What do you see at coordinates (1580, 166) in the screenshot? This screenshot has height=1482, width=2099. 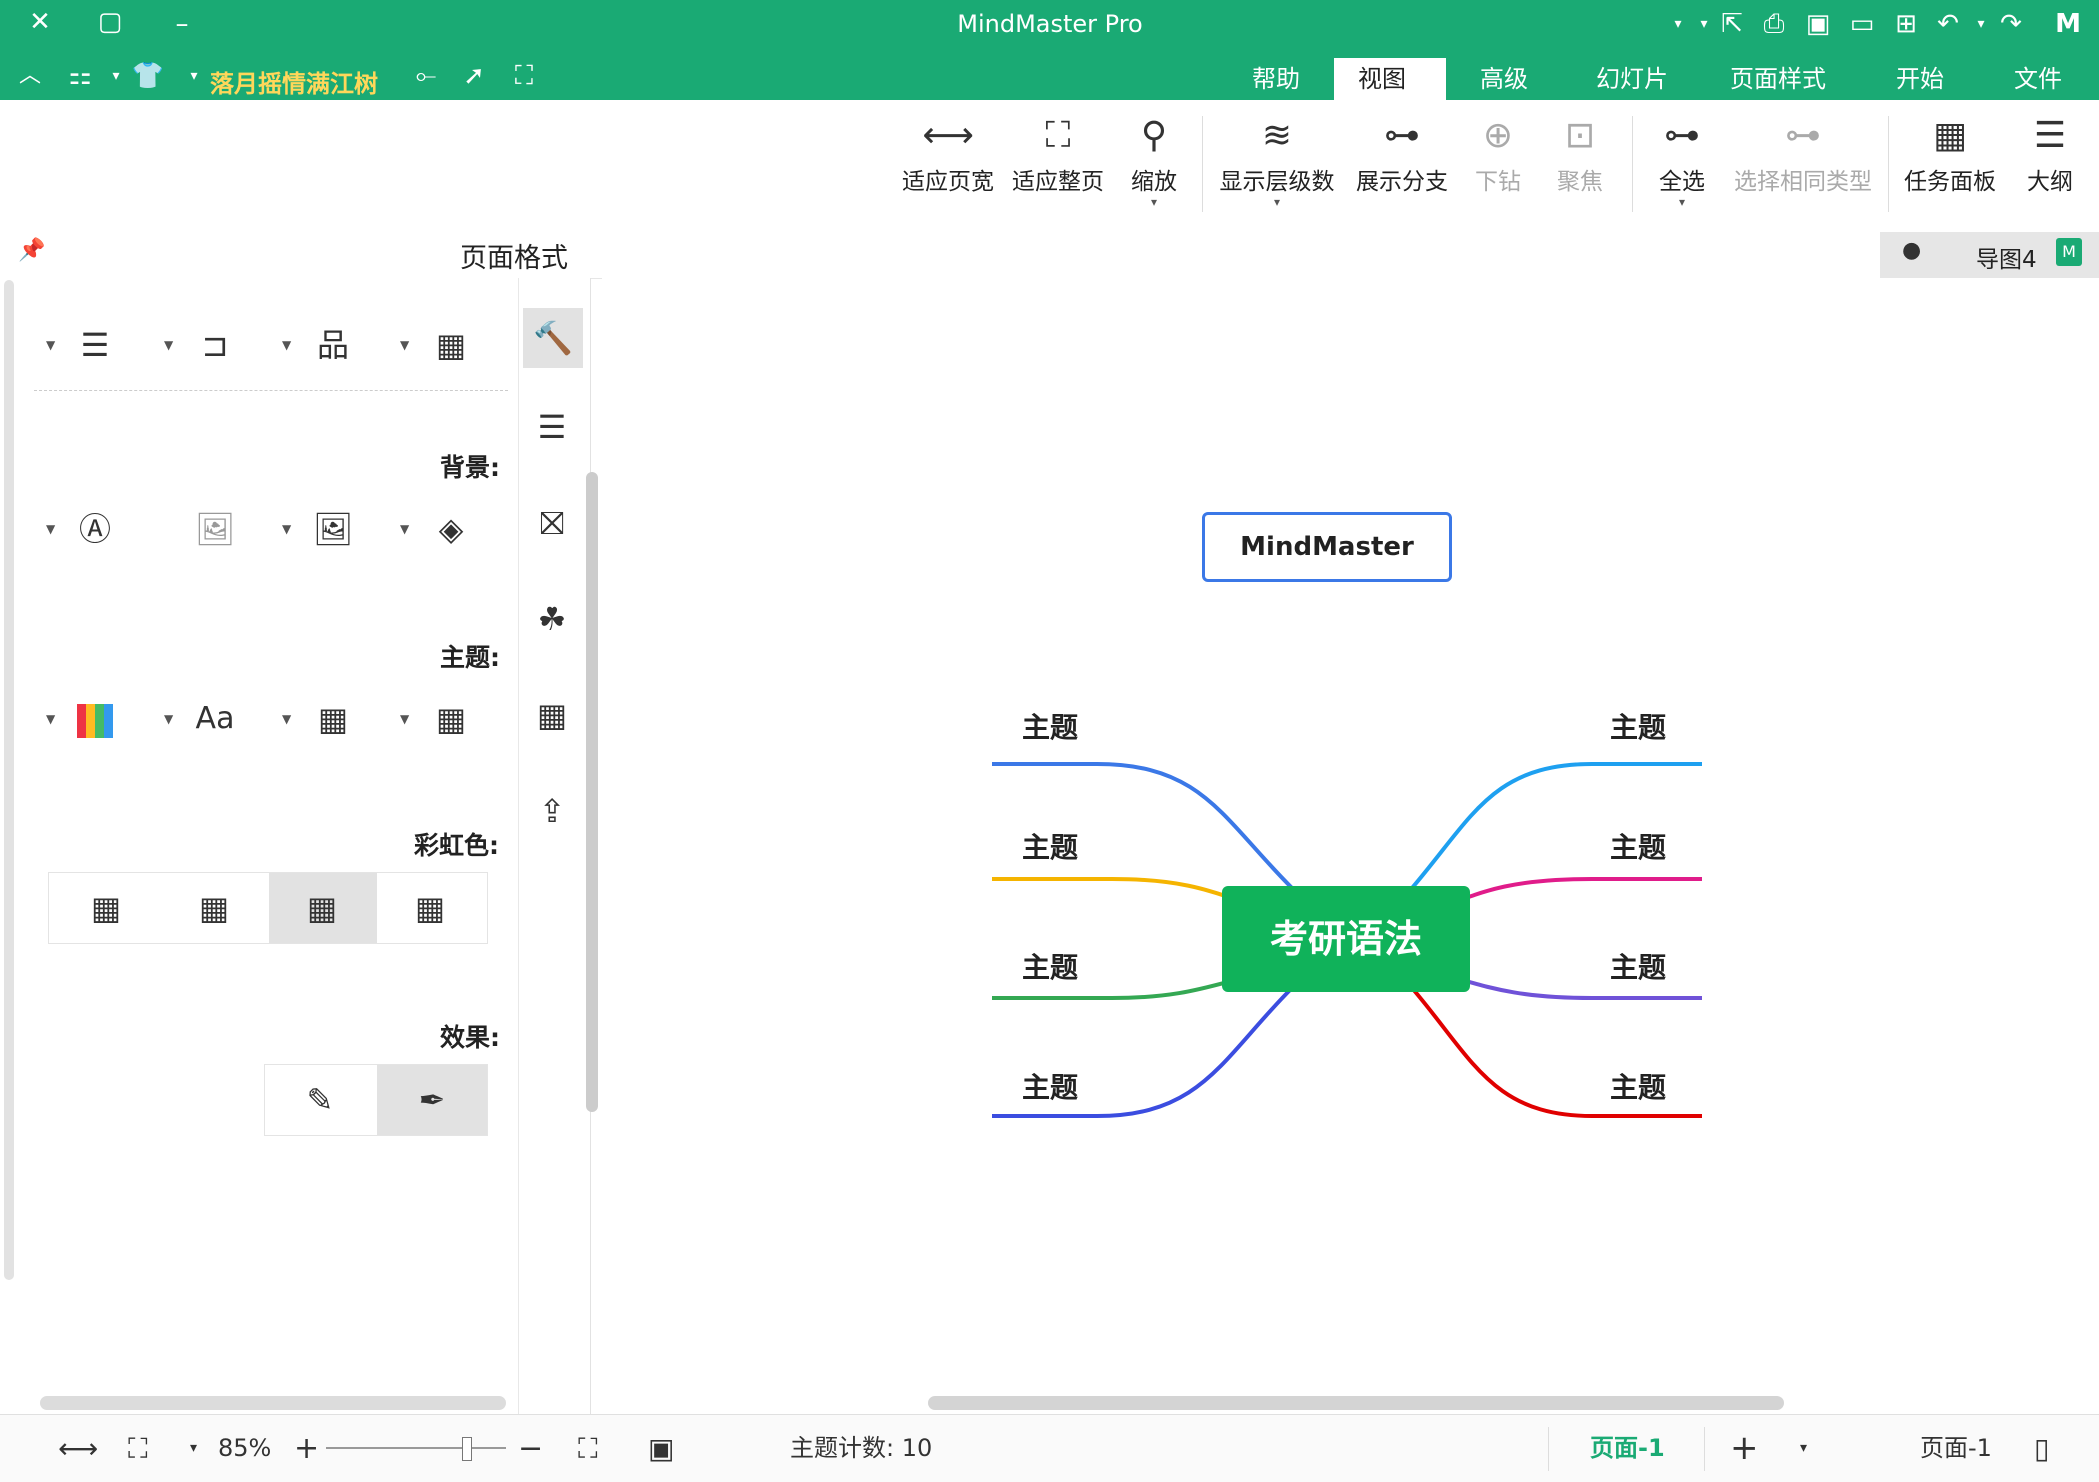 I see `focus-button: ⊡ 聚焦` at bounding box center [1580, 166].